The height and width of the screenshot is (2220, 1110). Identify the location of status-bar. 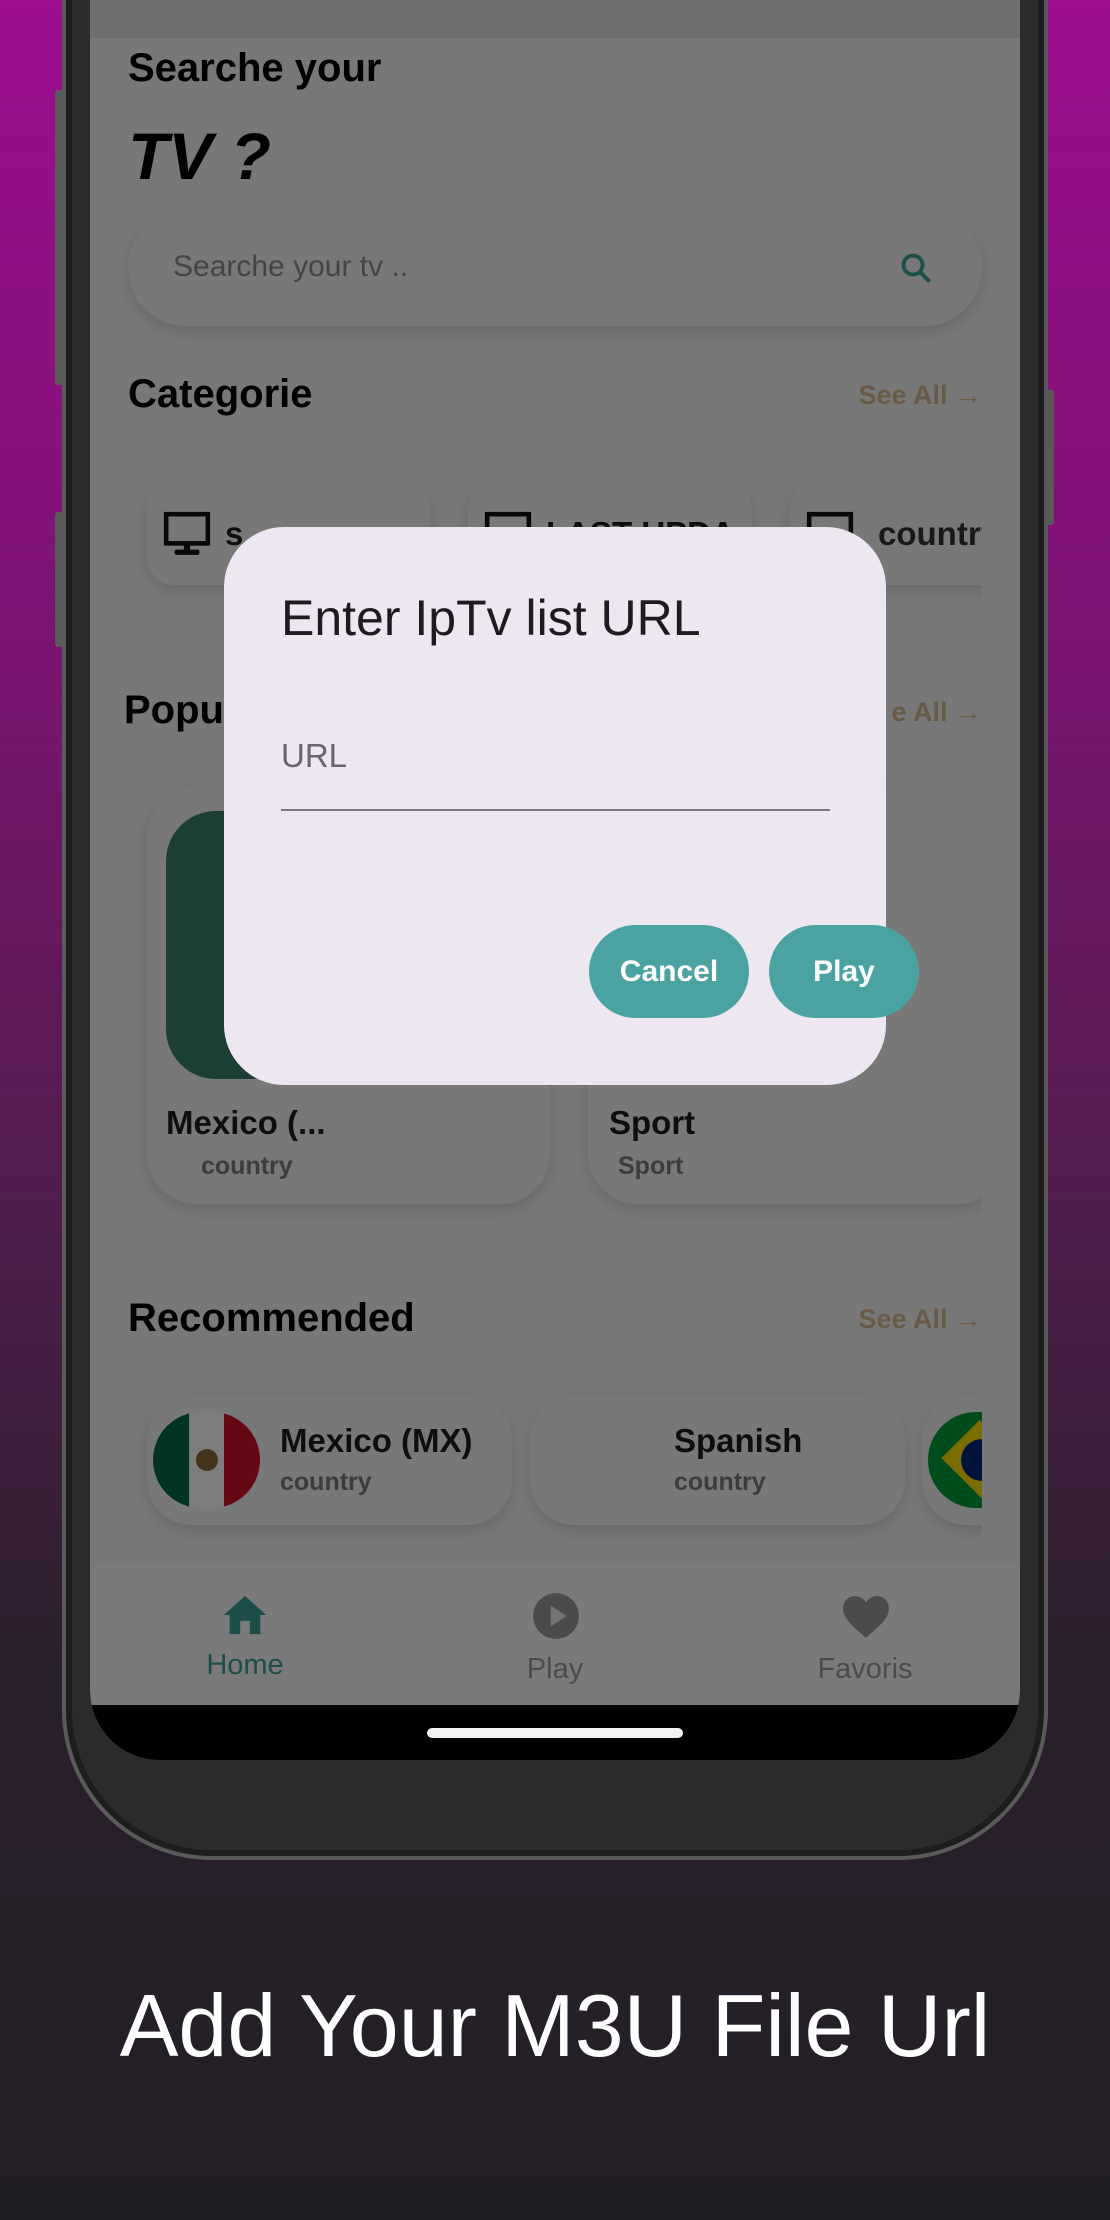
(555, 19).